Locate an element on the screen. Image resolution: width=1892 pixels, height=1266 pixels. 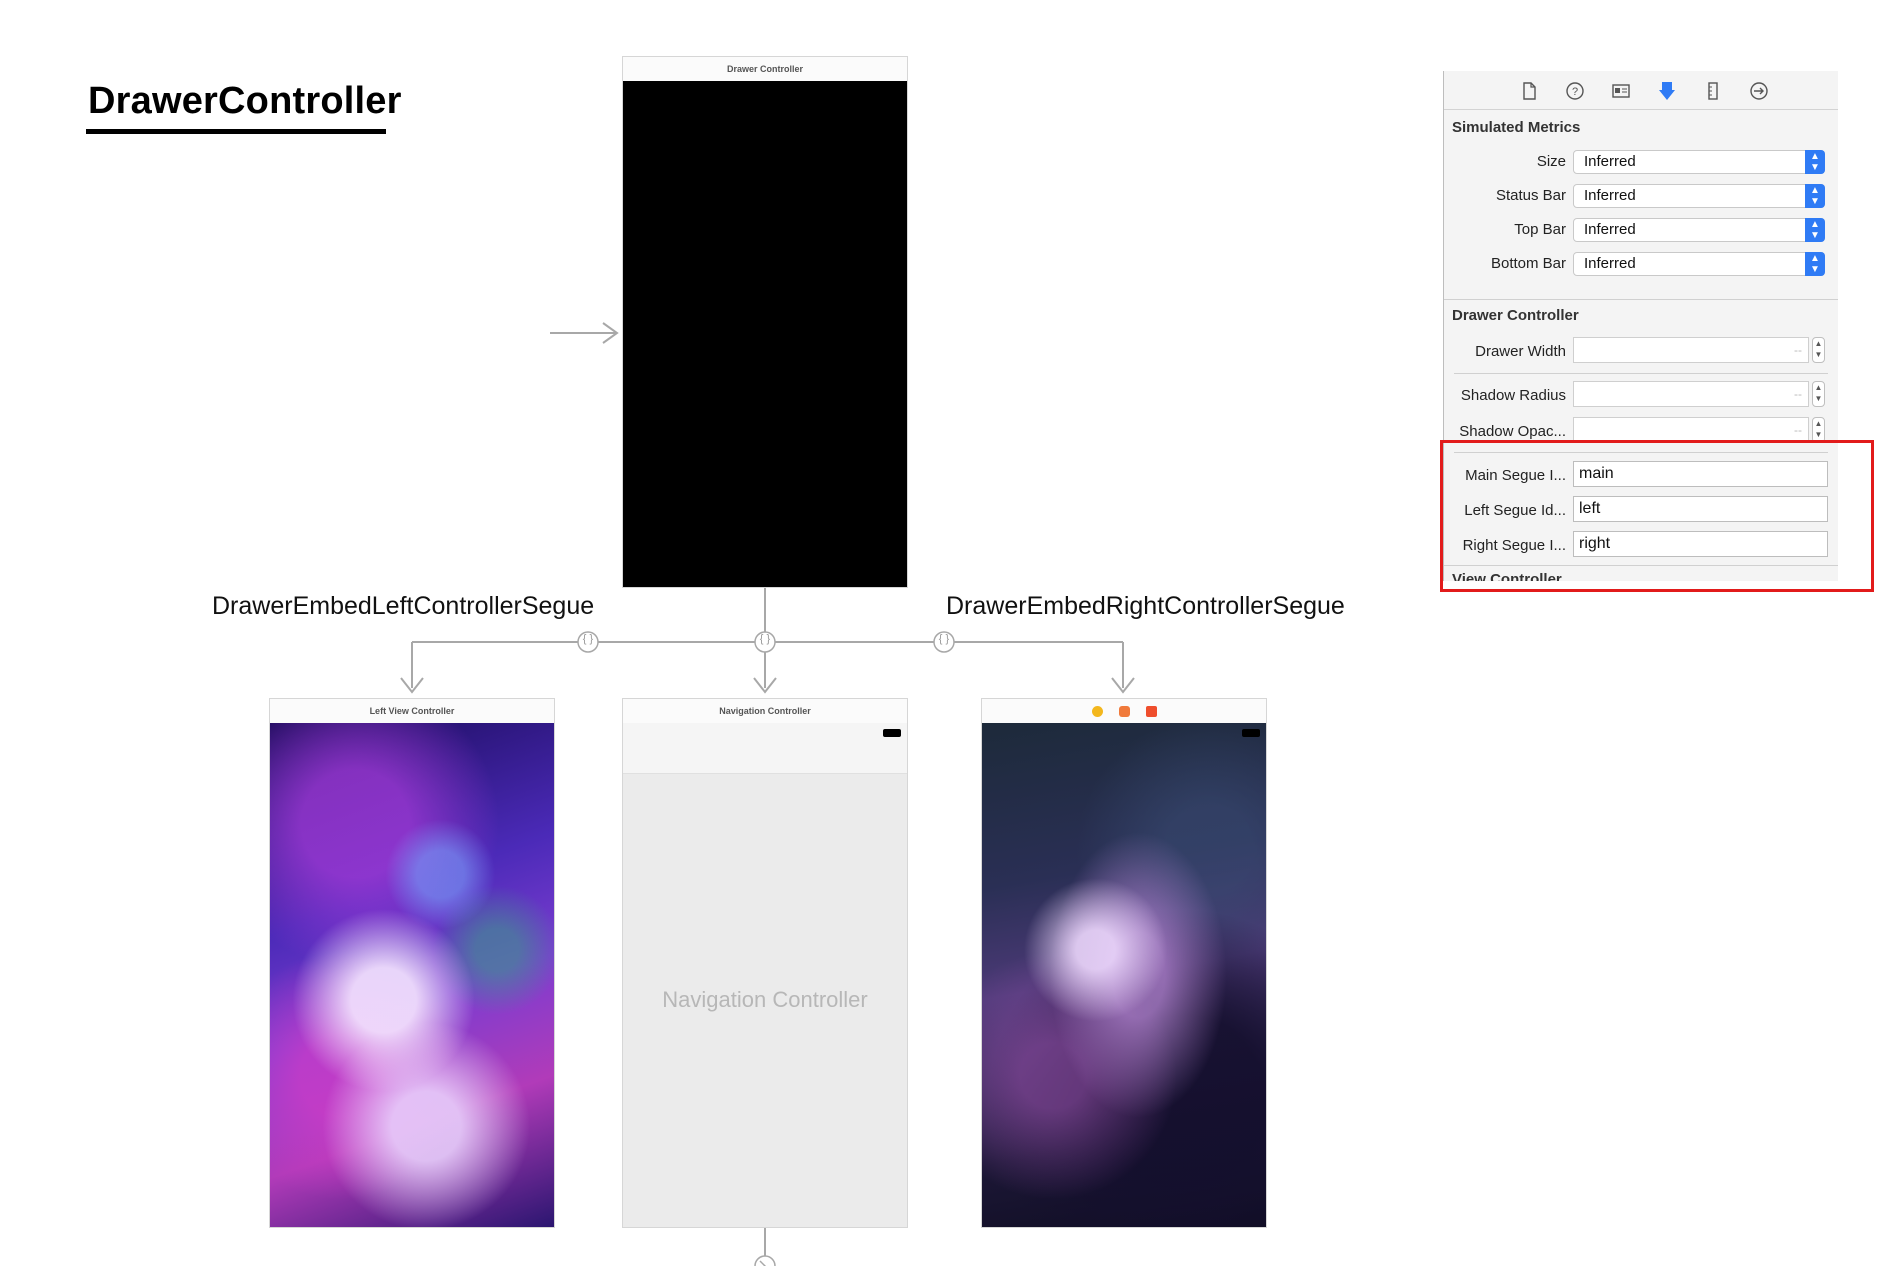
bottom-bar-value: Inferred is located at coordinates (1610, 263).